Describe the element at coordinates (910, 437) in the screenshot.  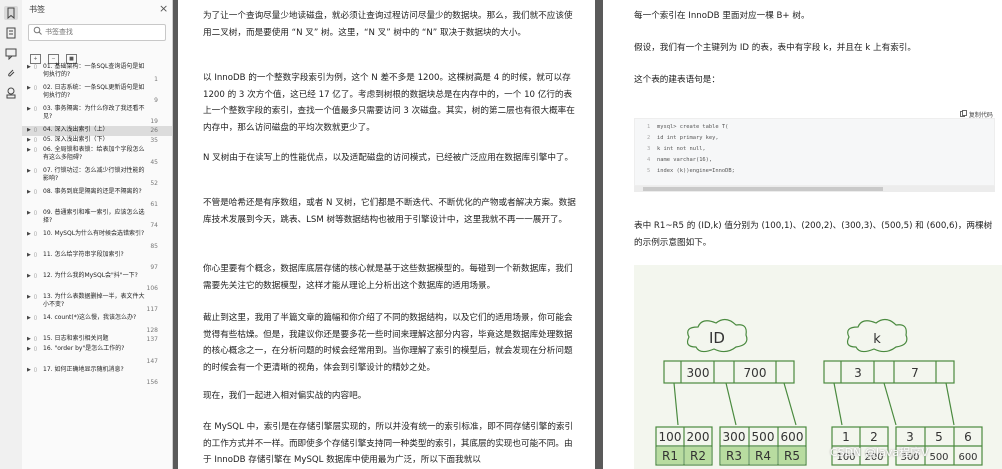
I see `k-leaf-key: 3` at that location.